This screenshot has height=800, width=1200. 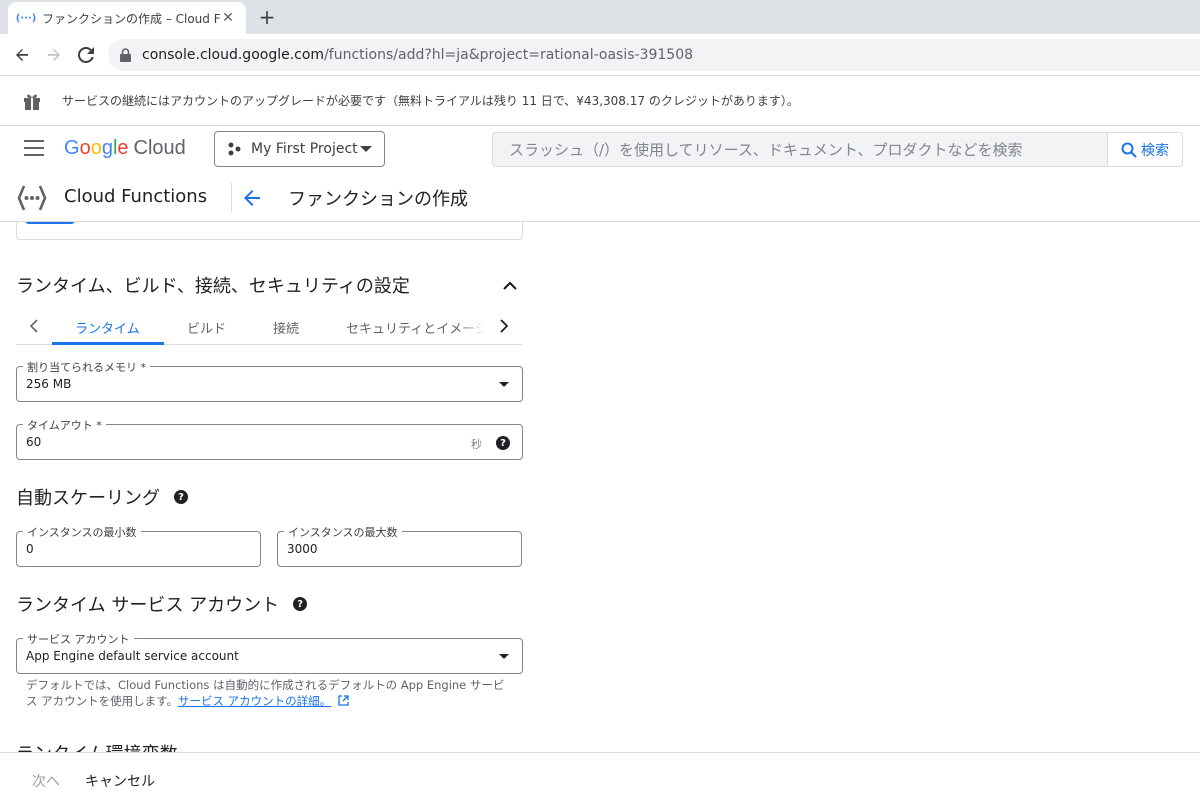 I want to click on search-button-label: 検索, so click(x=1155, y=150).